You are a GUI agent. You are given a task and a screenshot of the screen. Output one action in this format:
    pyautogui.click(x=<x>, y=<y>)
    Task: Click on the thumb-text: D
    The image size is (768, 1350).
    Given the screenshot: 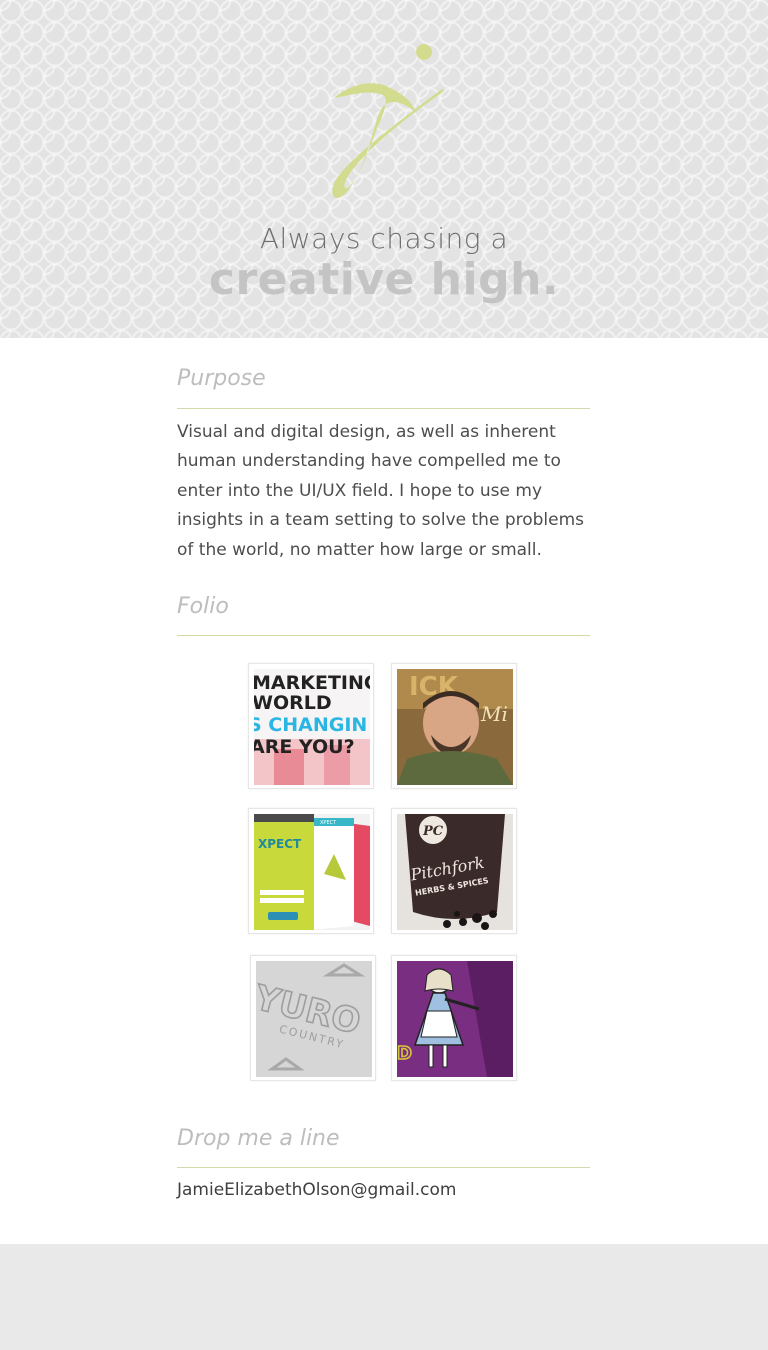 What is the action you would take?
    pyautogui.click(x=404, y=1053)
    